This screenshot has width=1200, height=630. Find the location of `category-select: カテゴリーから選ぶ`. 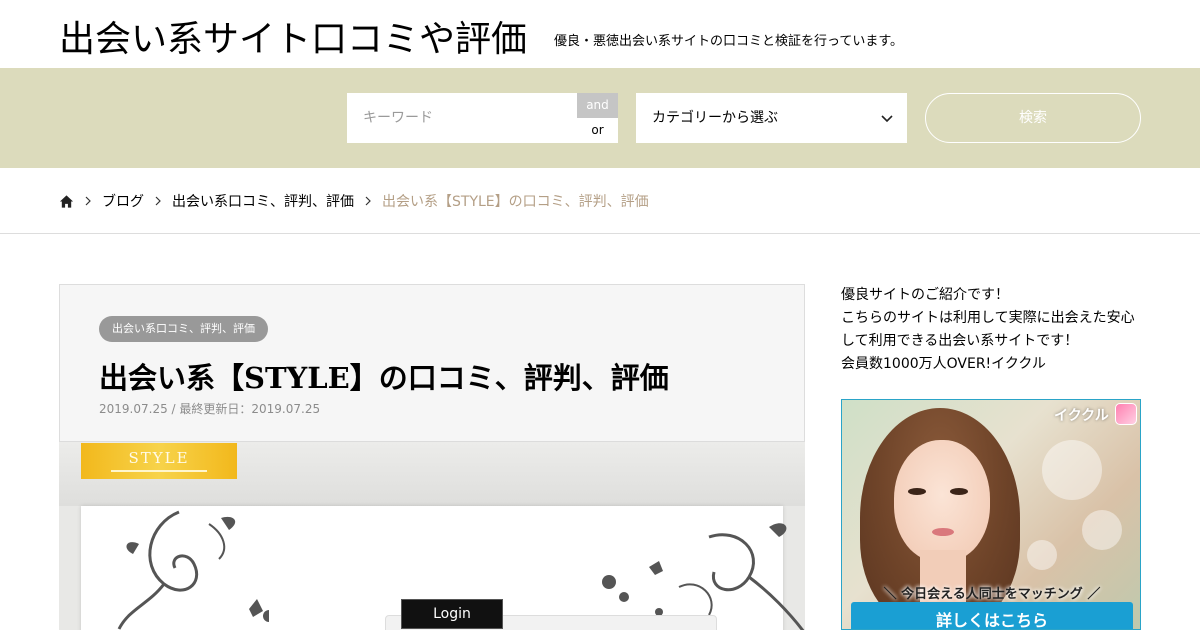

category-select: カテゴリーから選ぶ is located at coordinates (771, 118).